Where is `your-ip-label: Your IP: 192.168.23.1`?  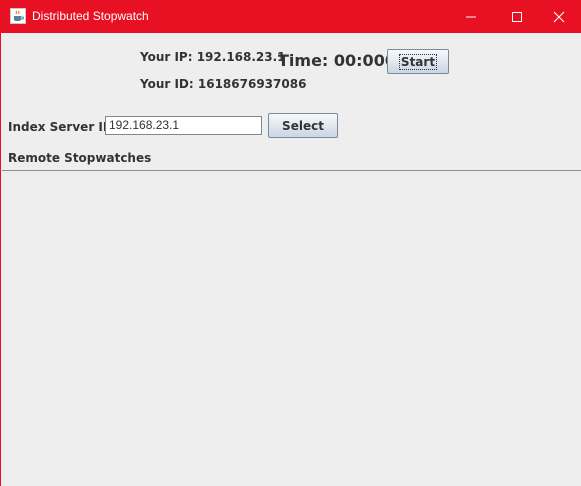 your-ip-label: Your IP: 192.168.23.1 is located at coordinates (213, 57).